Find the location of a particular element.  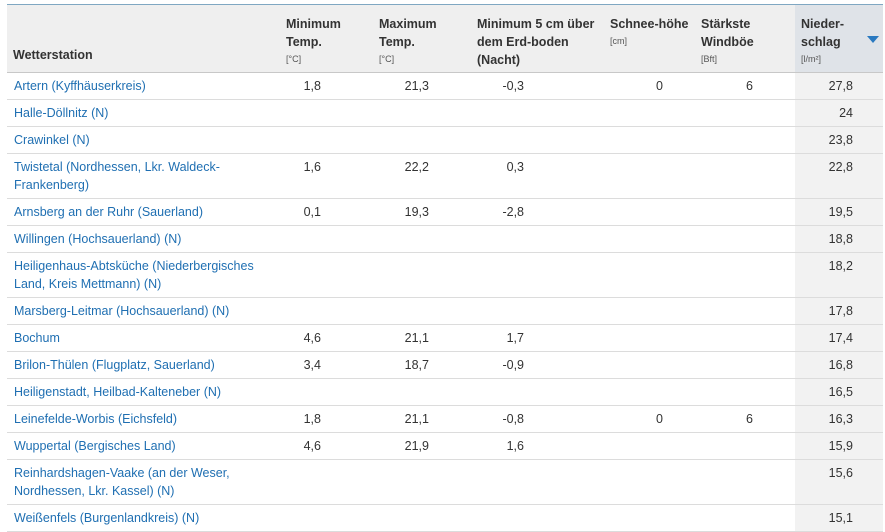

cell-rain: 16,3 is located at coordinates (839, 419).